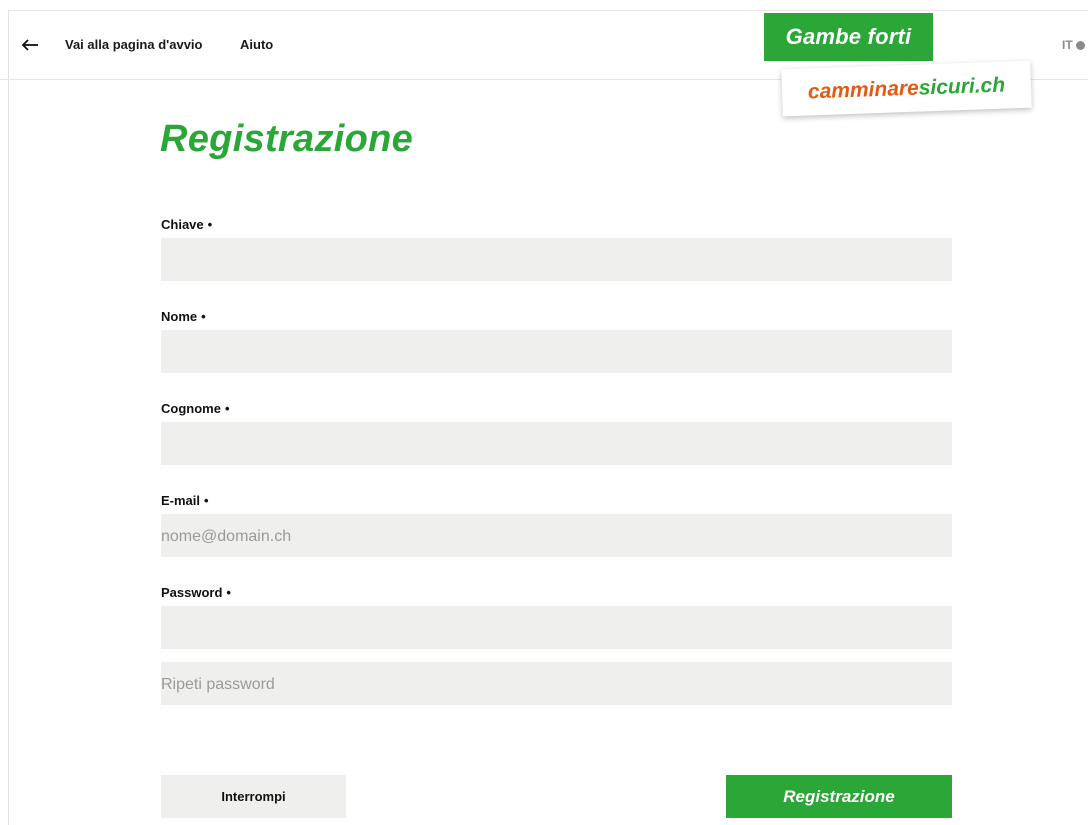  I want to click on logo-tagline: Gambe forti, so click(848, 37).